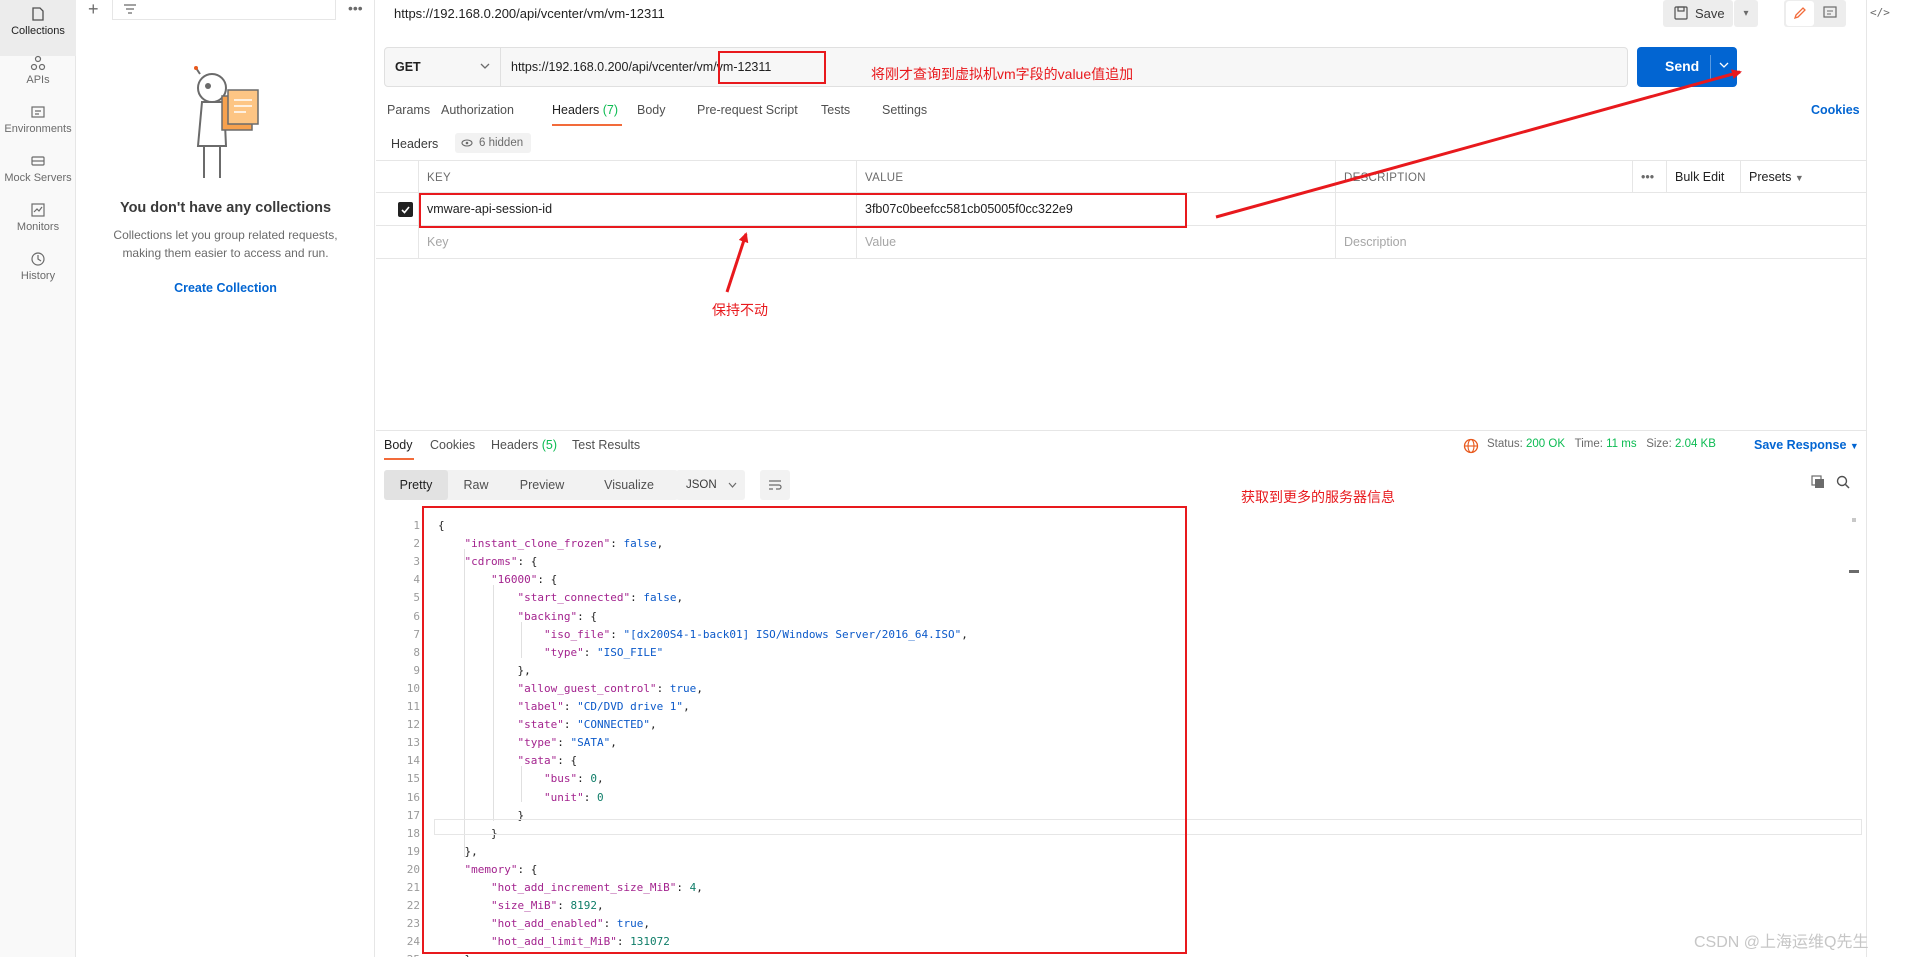  I want to click on tab-tests: Tests, so click(835, 110).